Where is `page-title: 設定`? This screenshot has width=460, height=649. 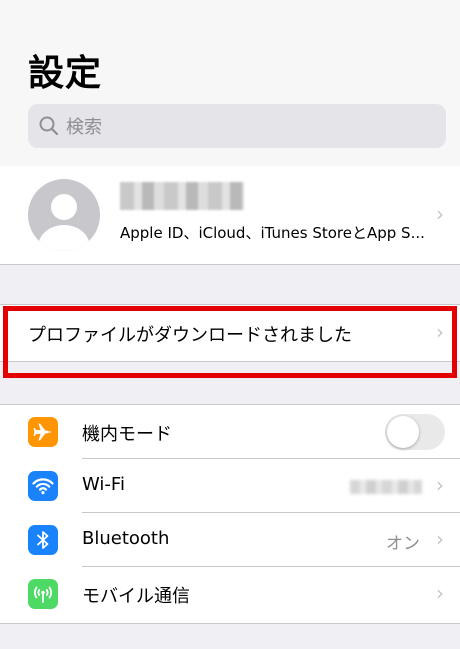
page-title: 設定 is located at coordinates (65, 73).